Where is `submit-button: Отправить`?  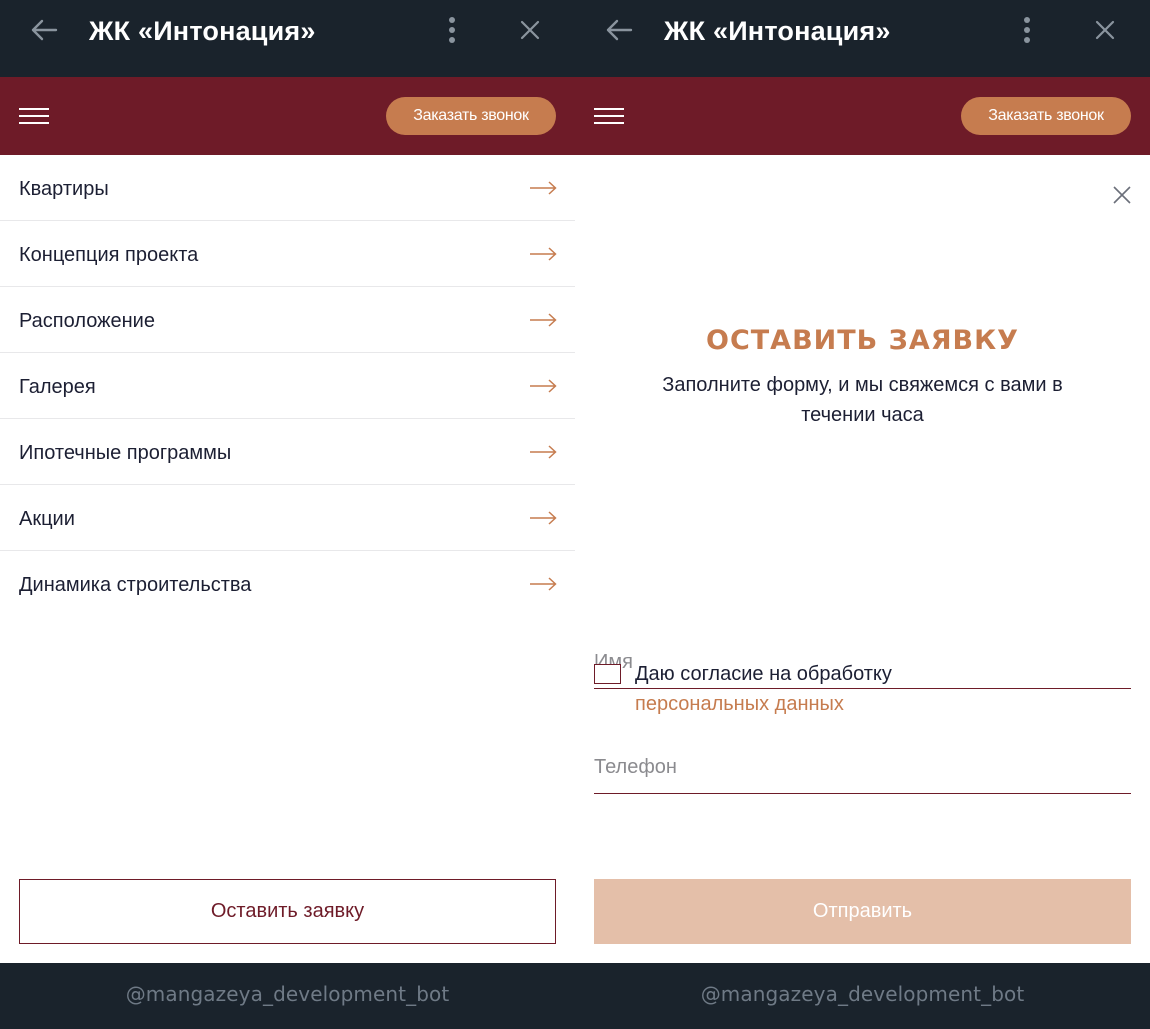 submit-button: Отправить is located at coordinates (862, 911).